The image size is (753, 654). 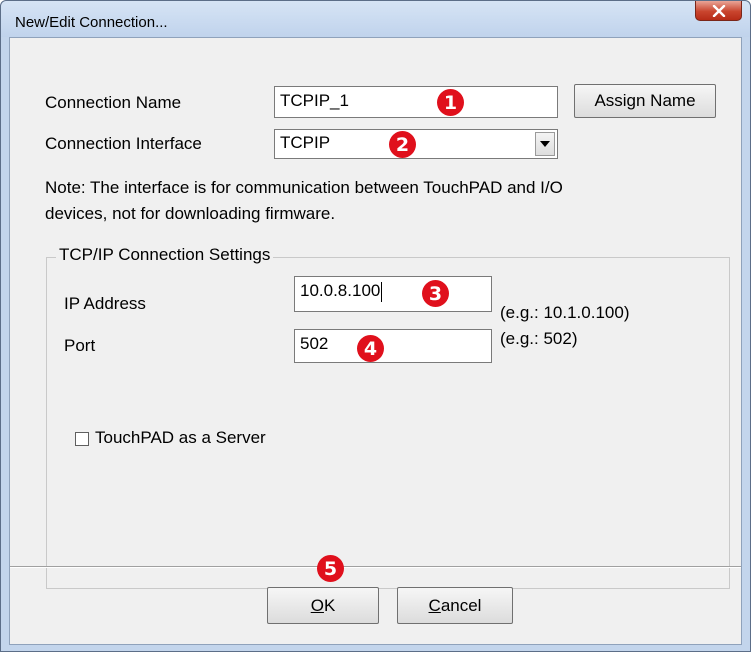 What do you see at coordinates (461, 605) in the screenshot?
I see `cancel-label-rest: ancel` at bounding box center [461, 605].